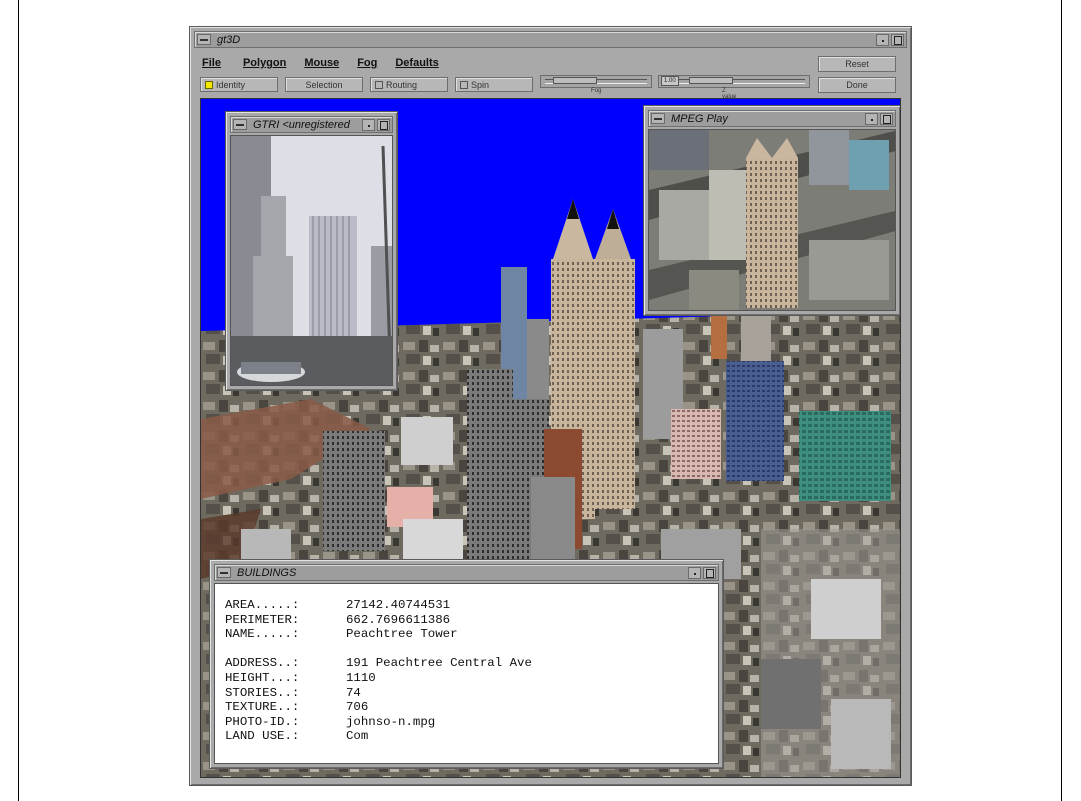 This screenshot has height=801, width=1081. Describe the element at coordinates (416, 63) in the screenshot. I see `menu-defaults: Defaults` at that location.